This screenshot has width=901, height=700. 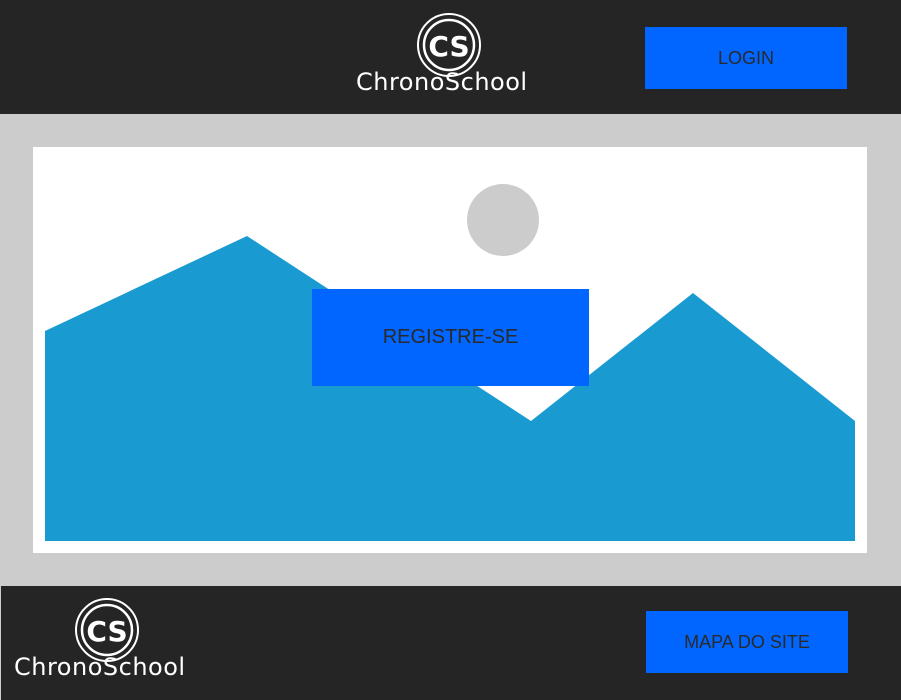 I want to click on header-logo: CS ChronoSchool, so click(x=454, y=56).